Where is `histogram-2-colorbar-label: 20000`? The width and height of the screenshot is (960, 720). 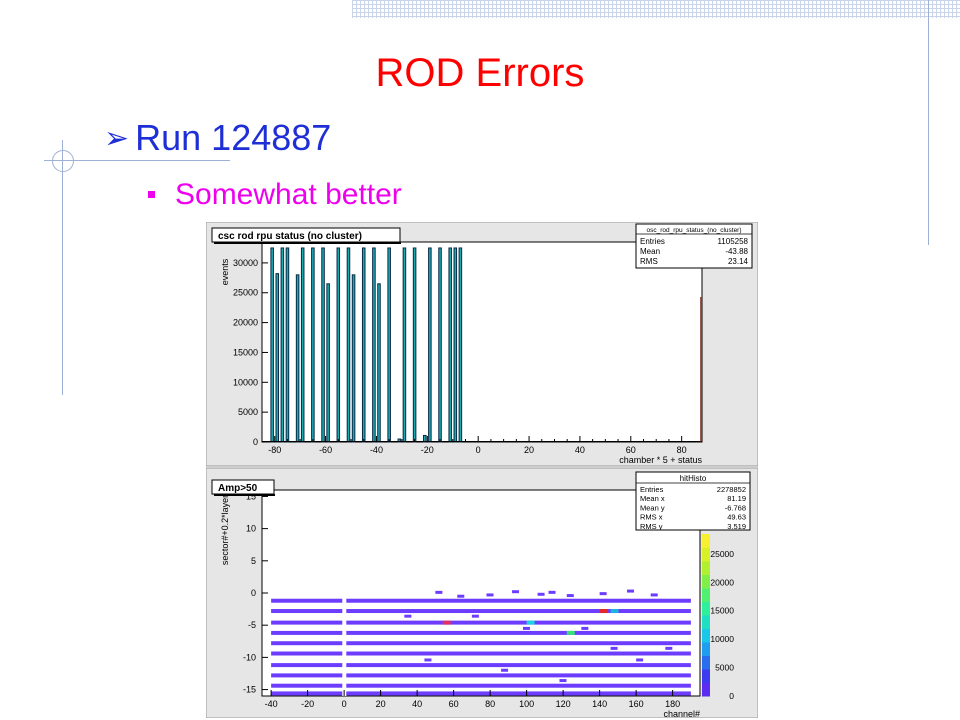
histogram-2-colorbar-label: 20000 is located at coordinates (722, 582).